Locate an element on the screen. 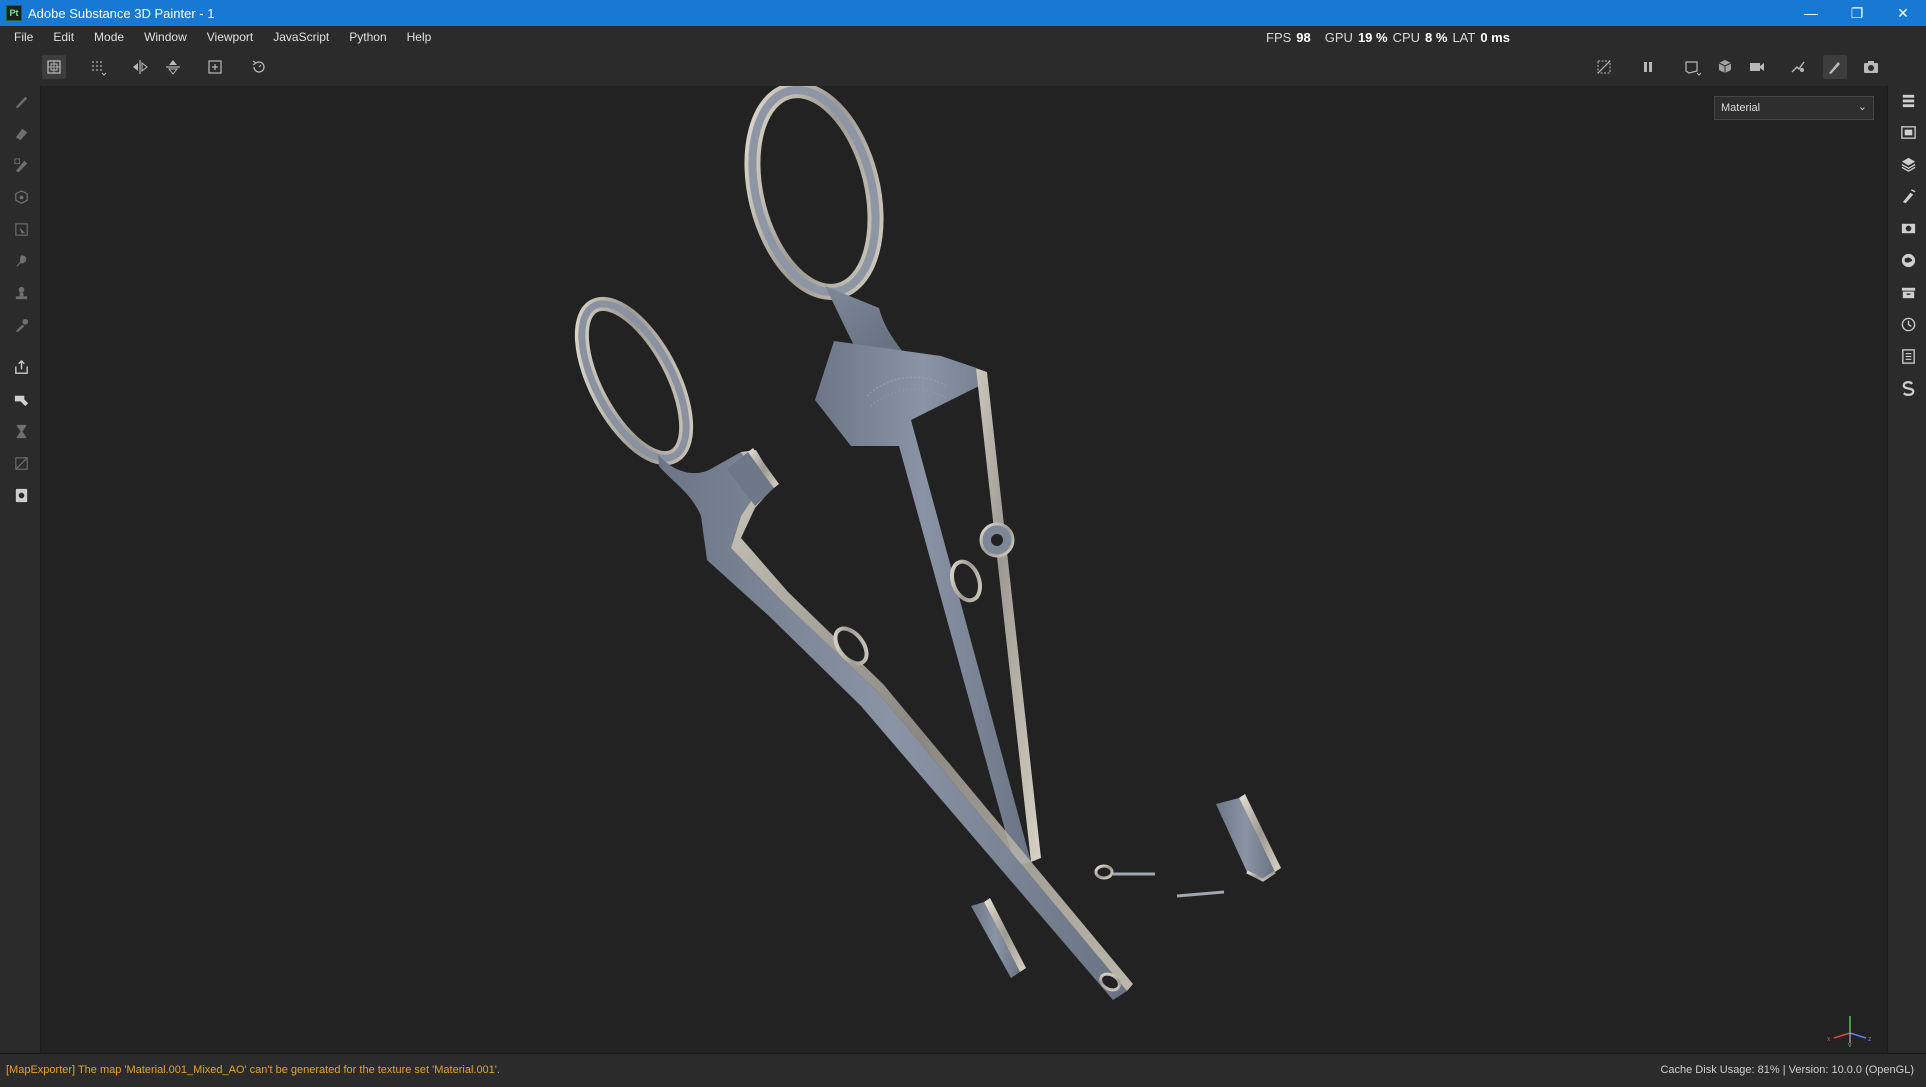 The height and width of the screenshot is (1087, 1926). menu-javascript: JavaScript is located at coordinates (301, 37).